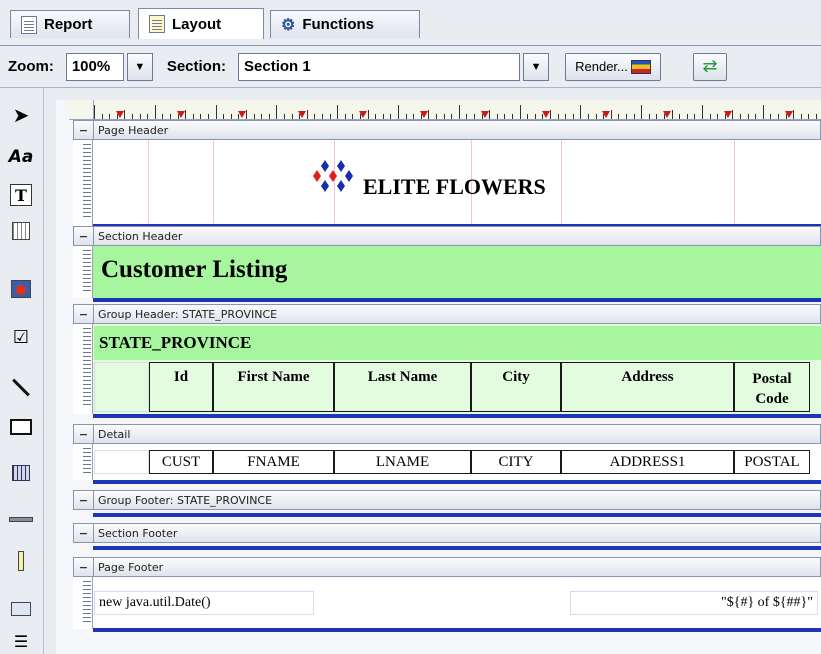 This screenshot has width=821, height=654. Describe the element at coordinates (447, 533) in the screenshot. I see `band-section-footer: − Section Footer` at that location.